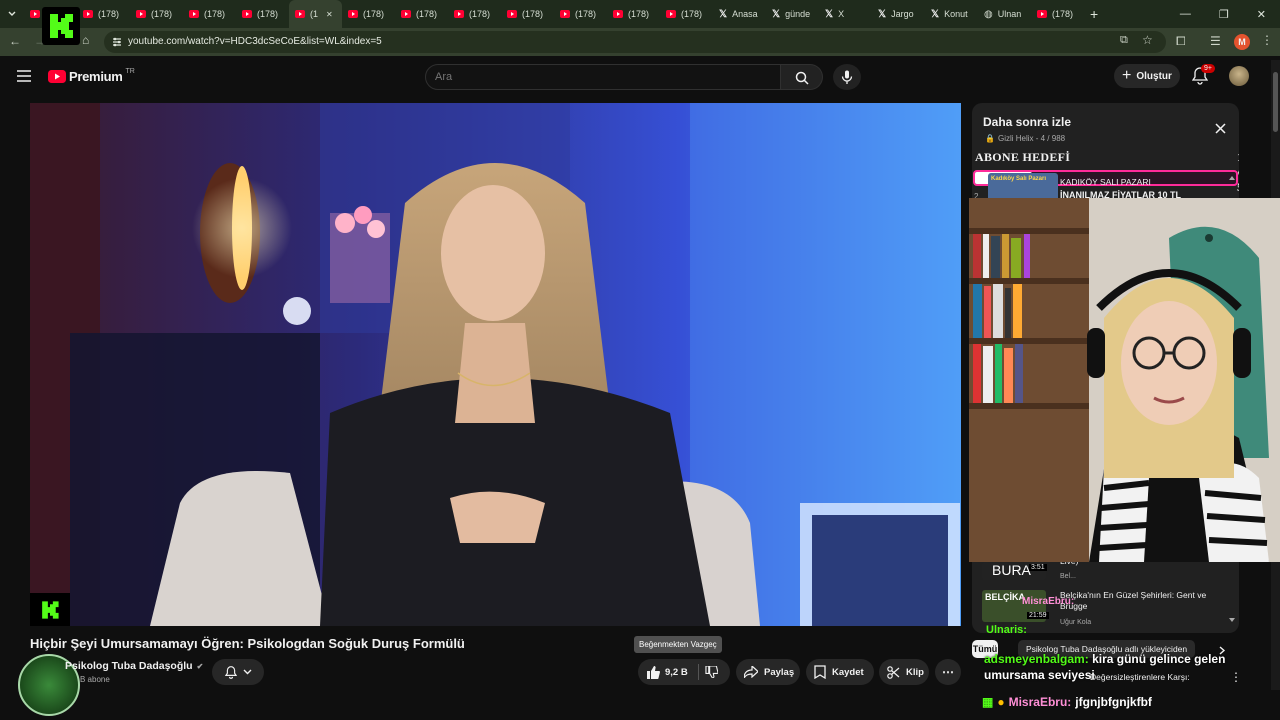 This screenshot has width=1280, height=720. I want to click on youtube-logo: Premium TR, so click(91, 76).